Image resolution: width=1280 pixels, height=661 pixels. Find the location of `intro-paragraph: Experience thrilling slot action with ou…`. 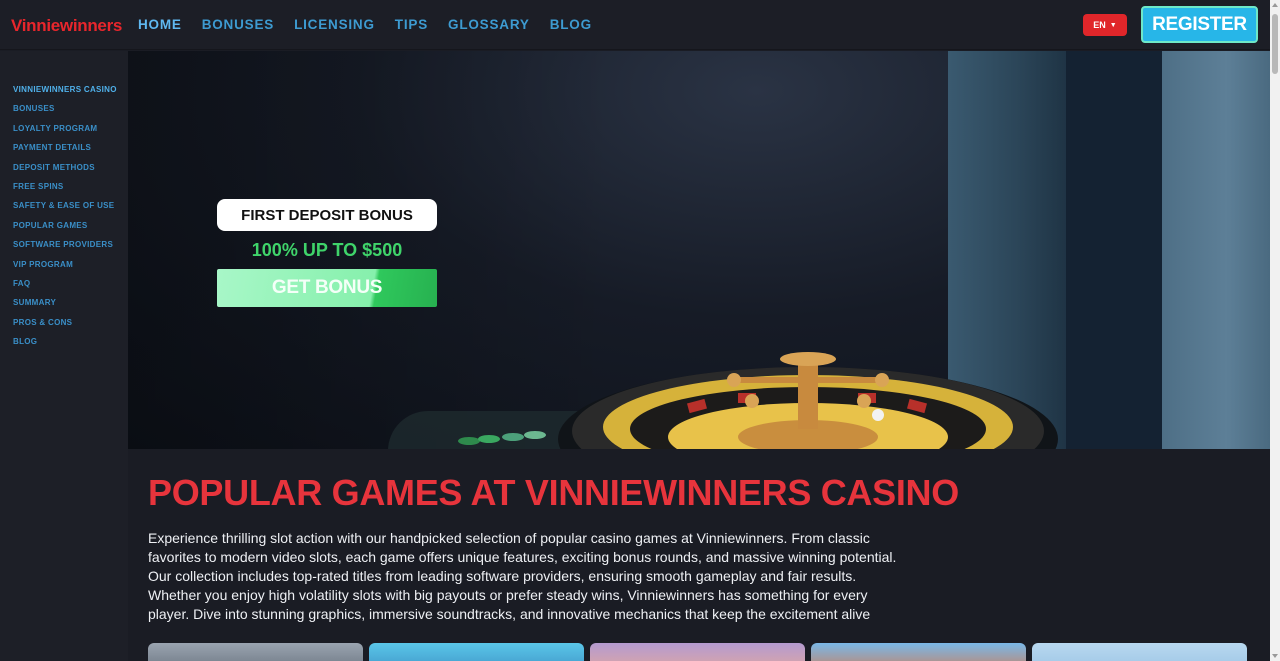

intro-paragraph: Experience thrilling slot action with ou… is located at coordinates (522, 576).